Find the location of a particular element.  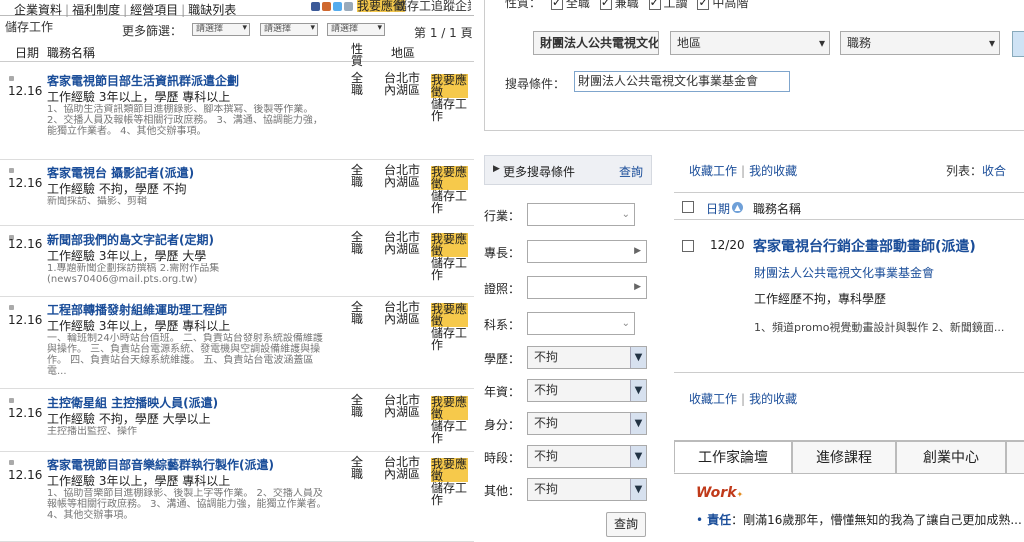

save-job-link: 儲存工作 is located at coordinates (29, 26).